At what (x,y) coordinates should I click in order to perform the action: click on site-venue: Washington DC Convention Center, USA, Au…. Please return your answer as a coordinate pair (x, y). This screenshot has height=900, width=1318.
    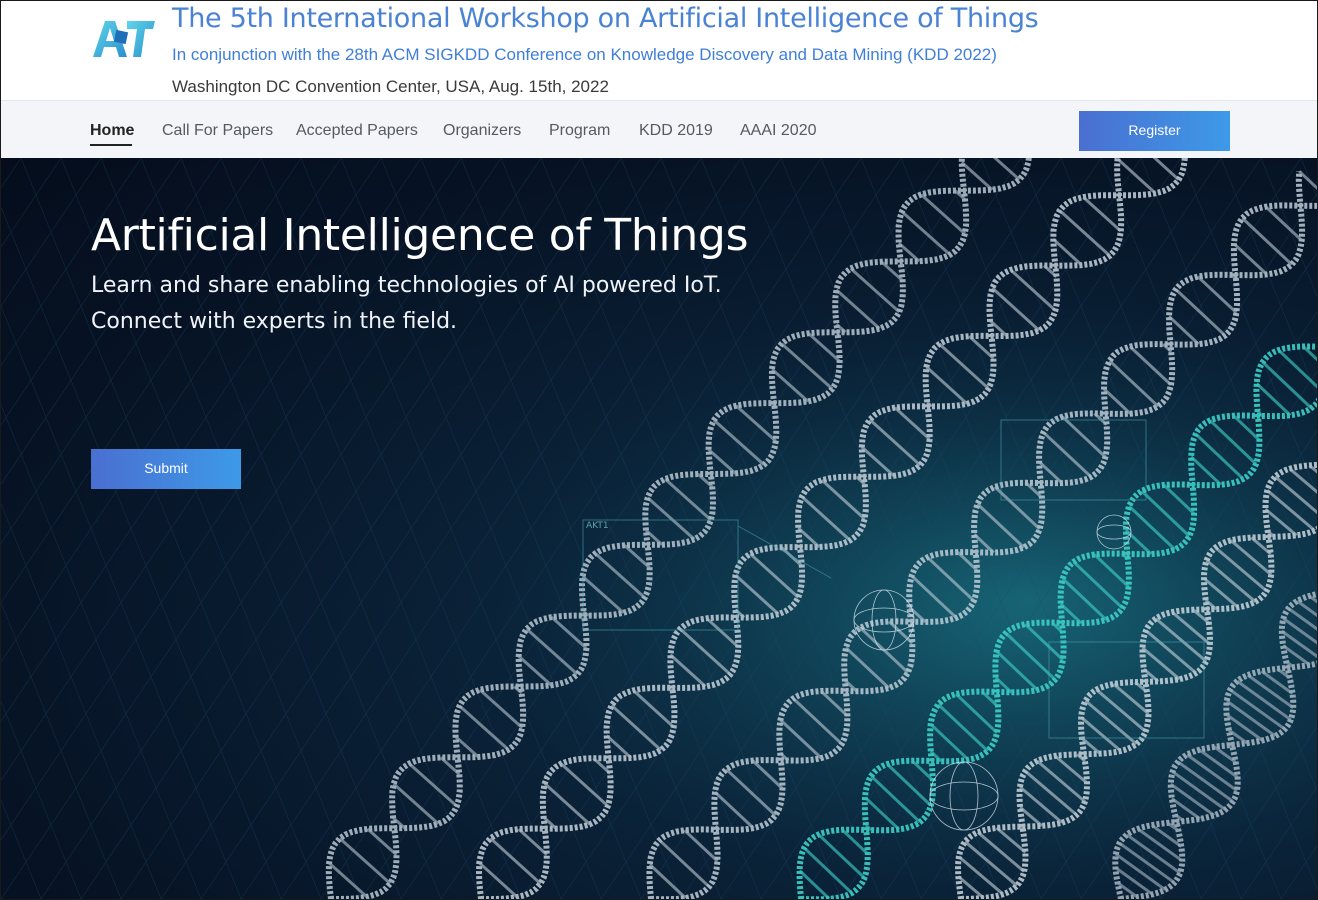
    Looking at the image, I should click on (390, 86).